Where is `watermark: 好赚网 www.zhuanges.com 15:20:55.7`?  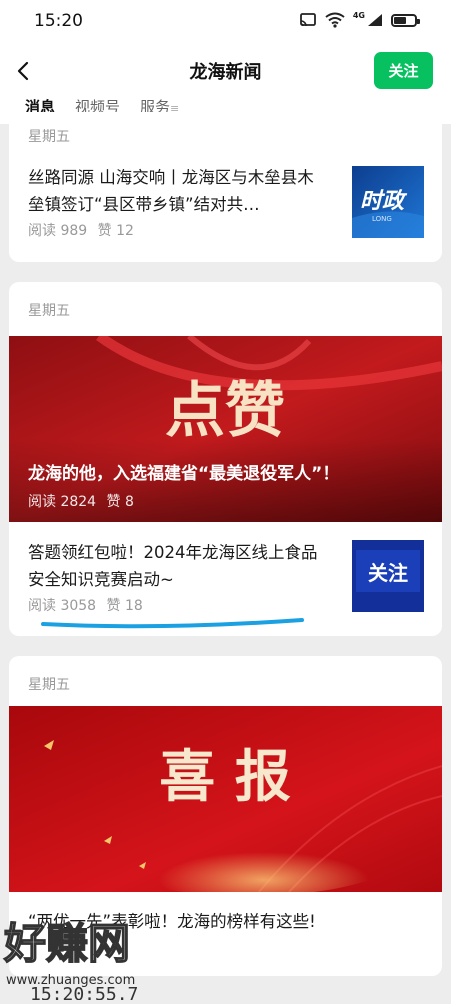
watermark: 好赚网 www.zhuanges.com 15:20:55.7 is located at coordinates (100, 958).